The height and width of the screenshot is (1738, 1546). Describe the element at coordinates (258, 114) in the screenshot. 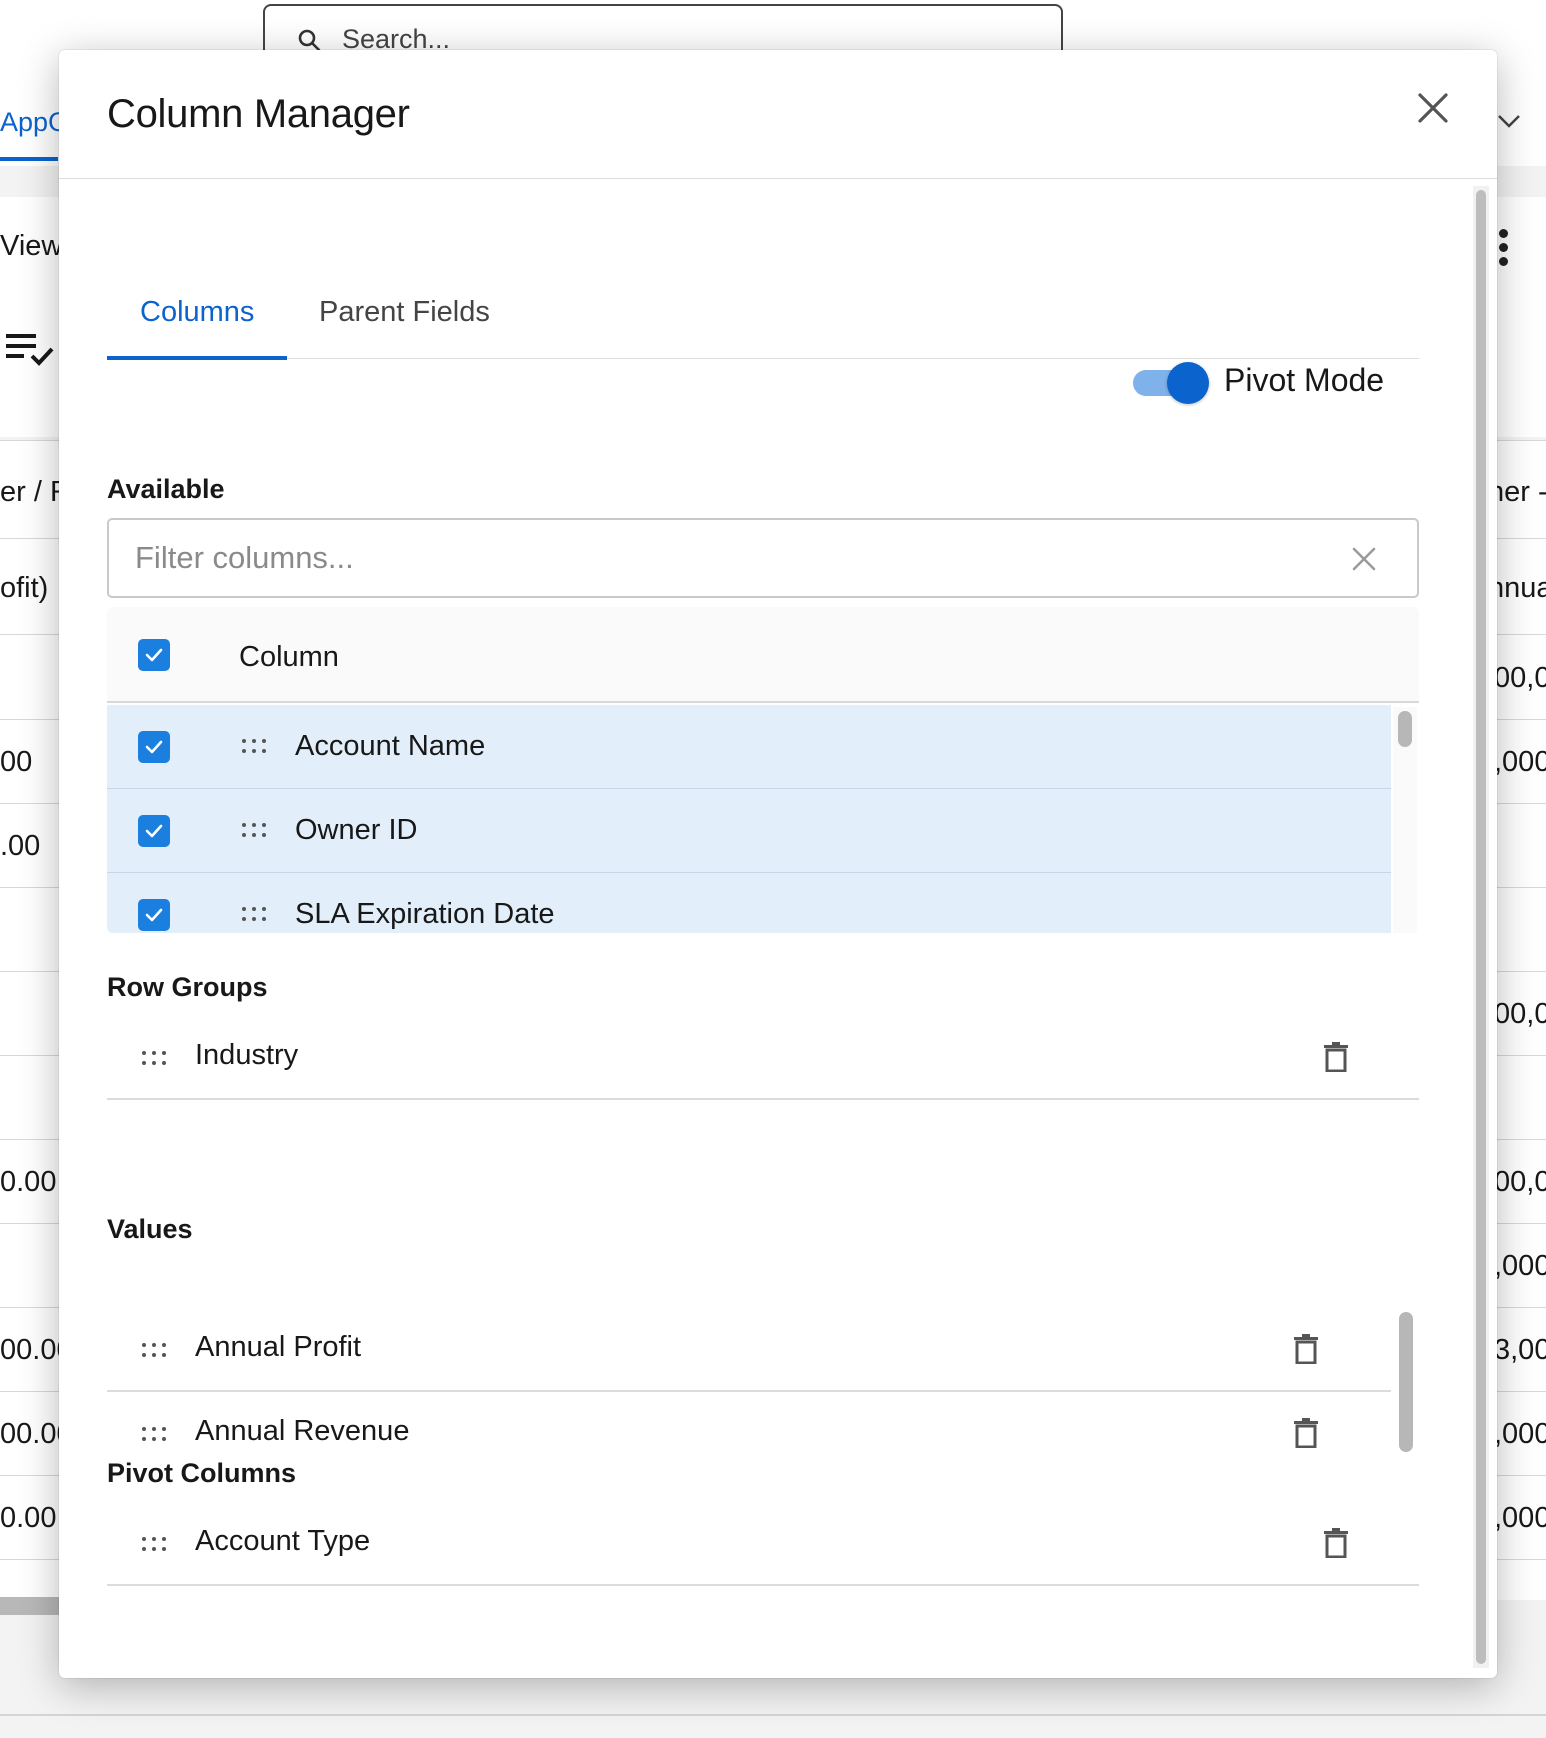

I see `dialog-title: Column Manager` at that location.